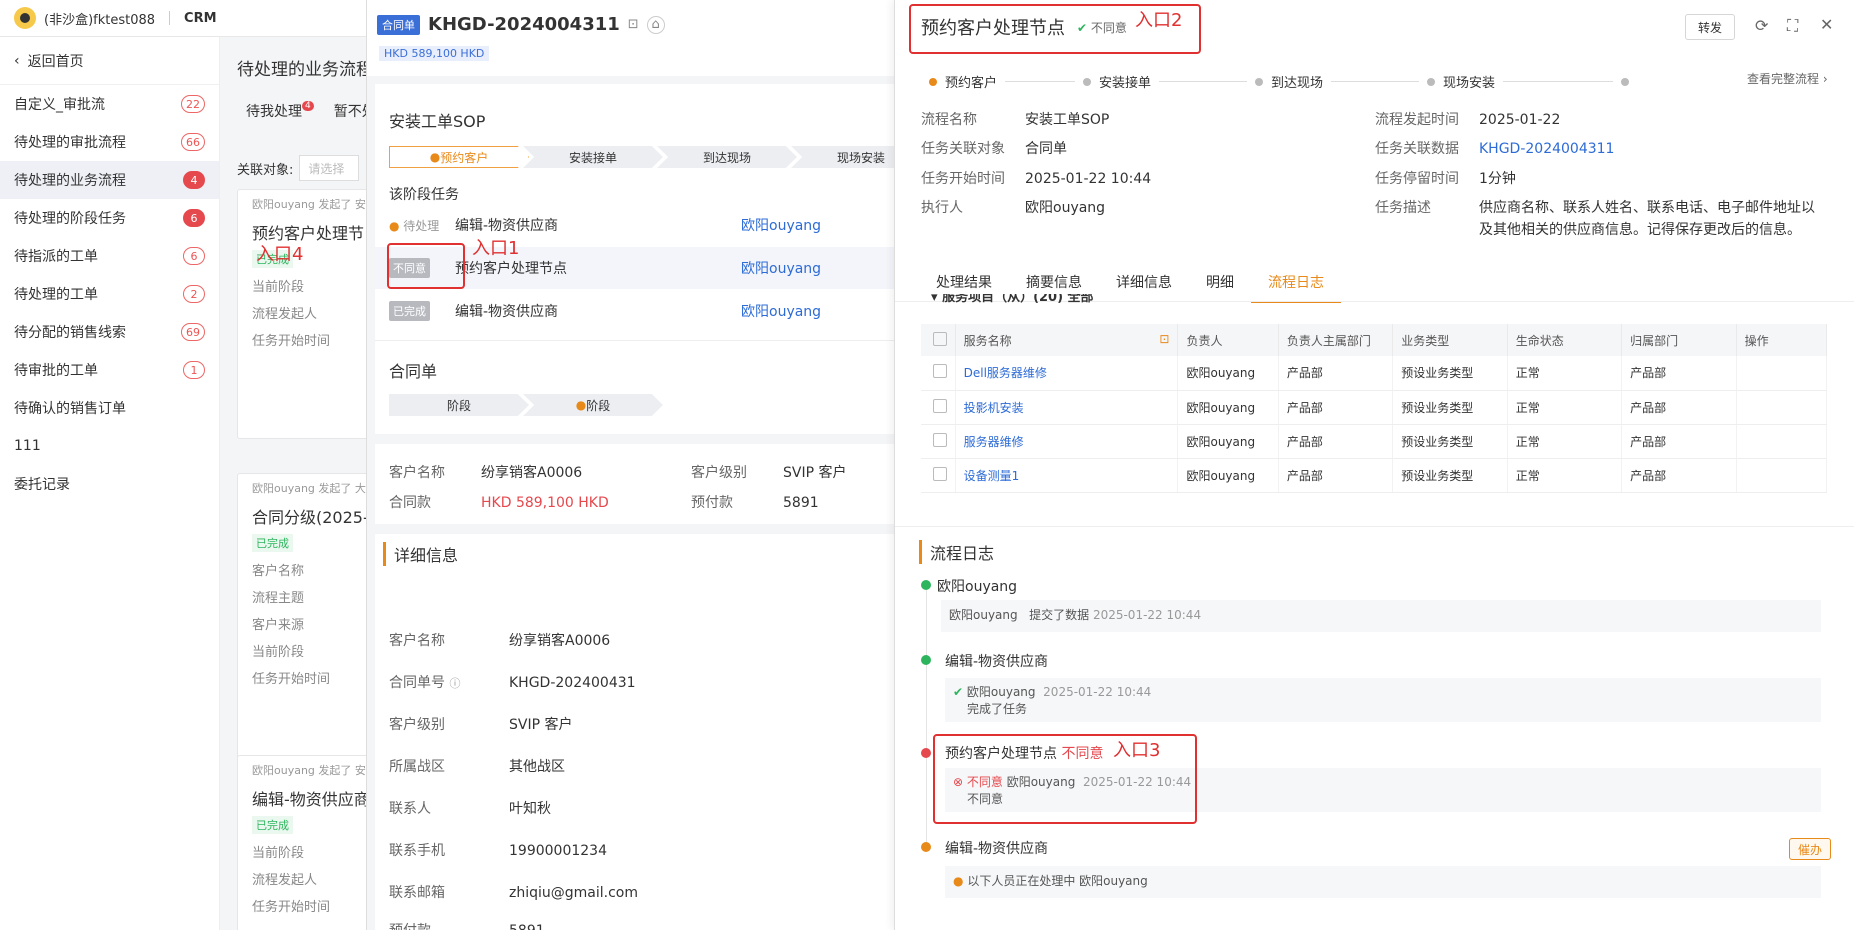 The image size is (1854, 930). What do you see at coordinates (1336, 340) in the screenshot?
I see `col-header: 负责人主属部门` at bounding box center [1336, 340].